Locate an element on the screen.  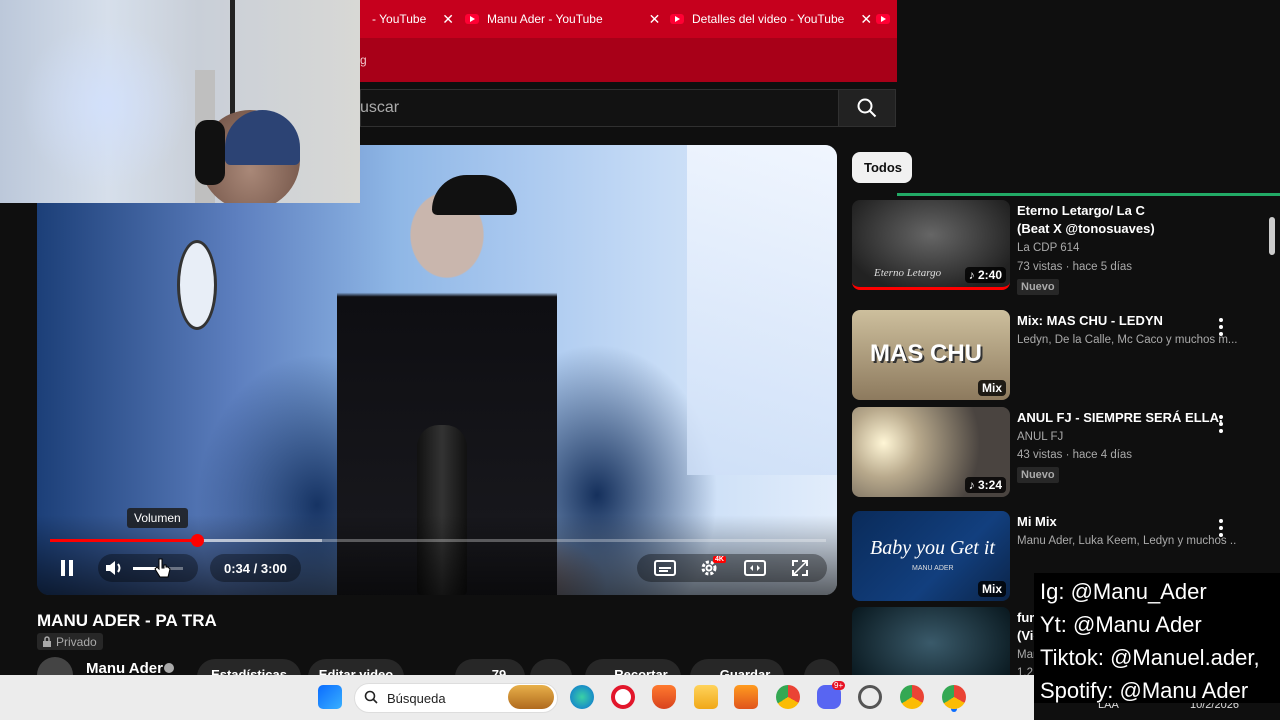
subtitles-icon is located at coordinates (665, 568).